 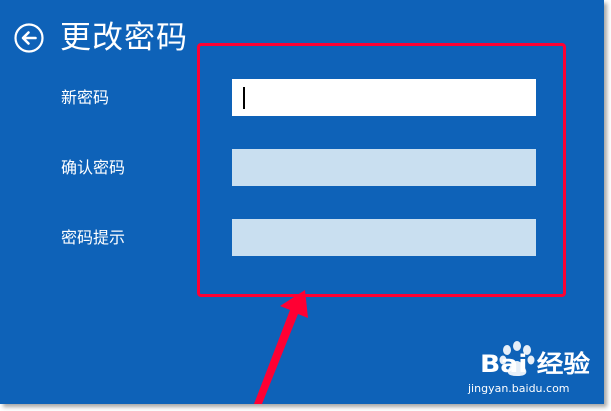 What do you see at coordinates (535, 364) in the screenshot?
I see `watermark-brand: Bai 经验` at bounding box center [535, 364].